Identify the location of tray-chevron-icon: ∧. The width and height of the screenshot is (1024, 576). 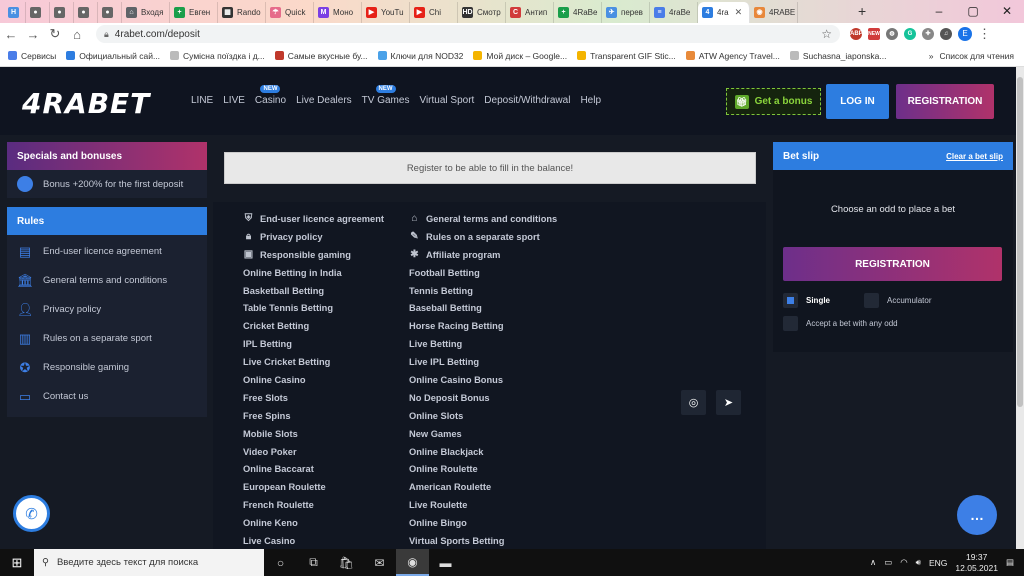
(873, 562).